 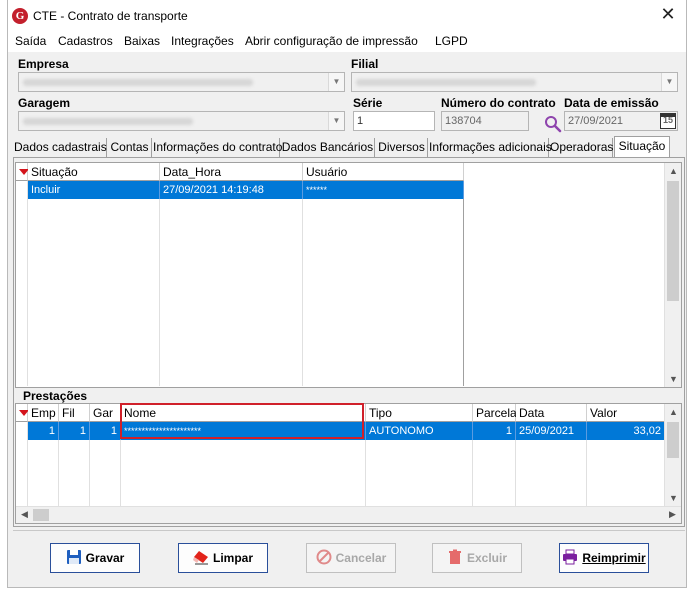 I want to click on menu-lgpd: LGPD, so click(x=451, y=41).